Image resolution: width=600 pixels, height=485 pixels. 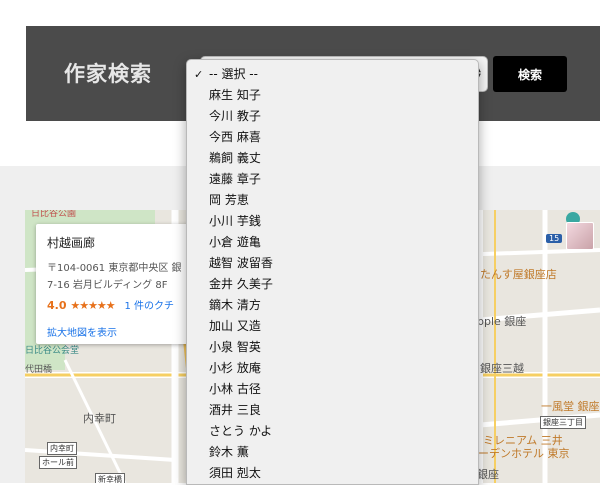 What do you see at coordinates (332, 410) in the screenshot?
I see `artist-option: 酒井 三良` at bounding box center [332, 410].